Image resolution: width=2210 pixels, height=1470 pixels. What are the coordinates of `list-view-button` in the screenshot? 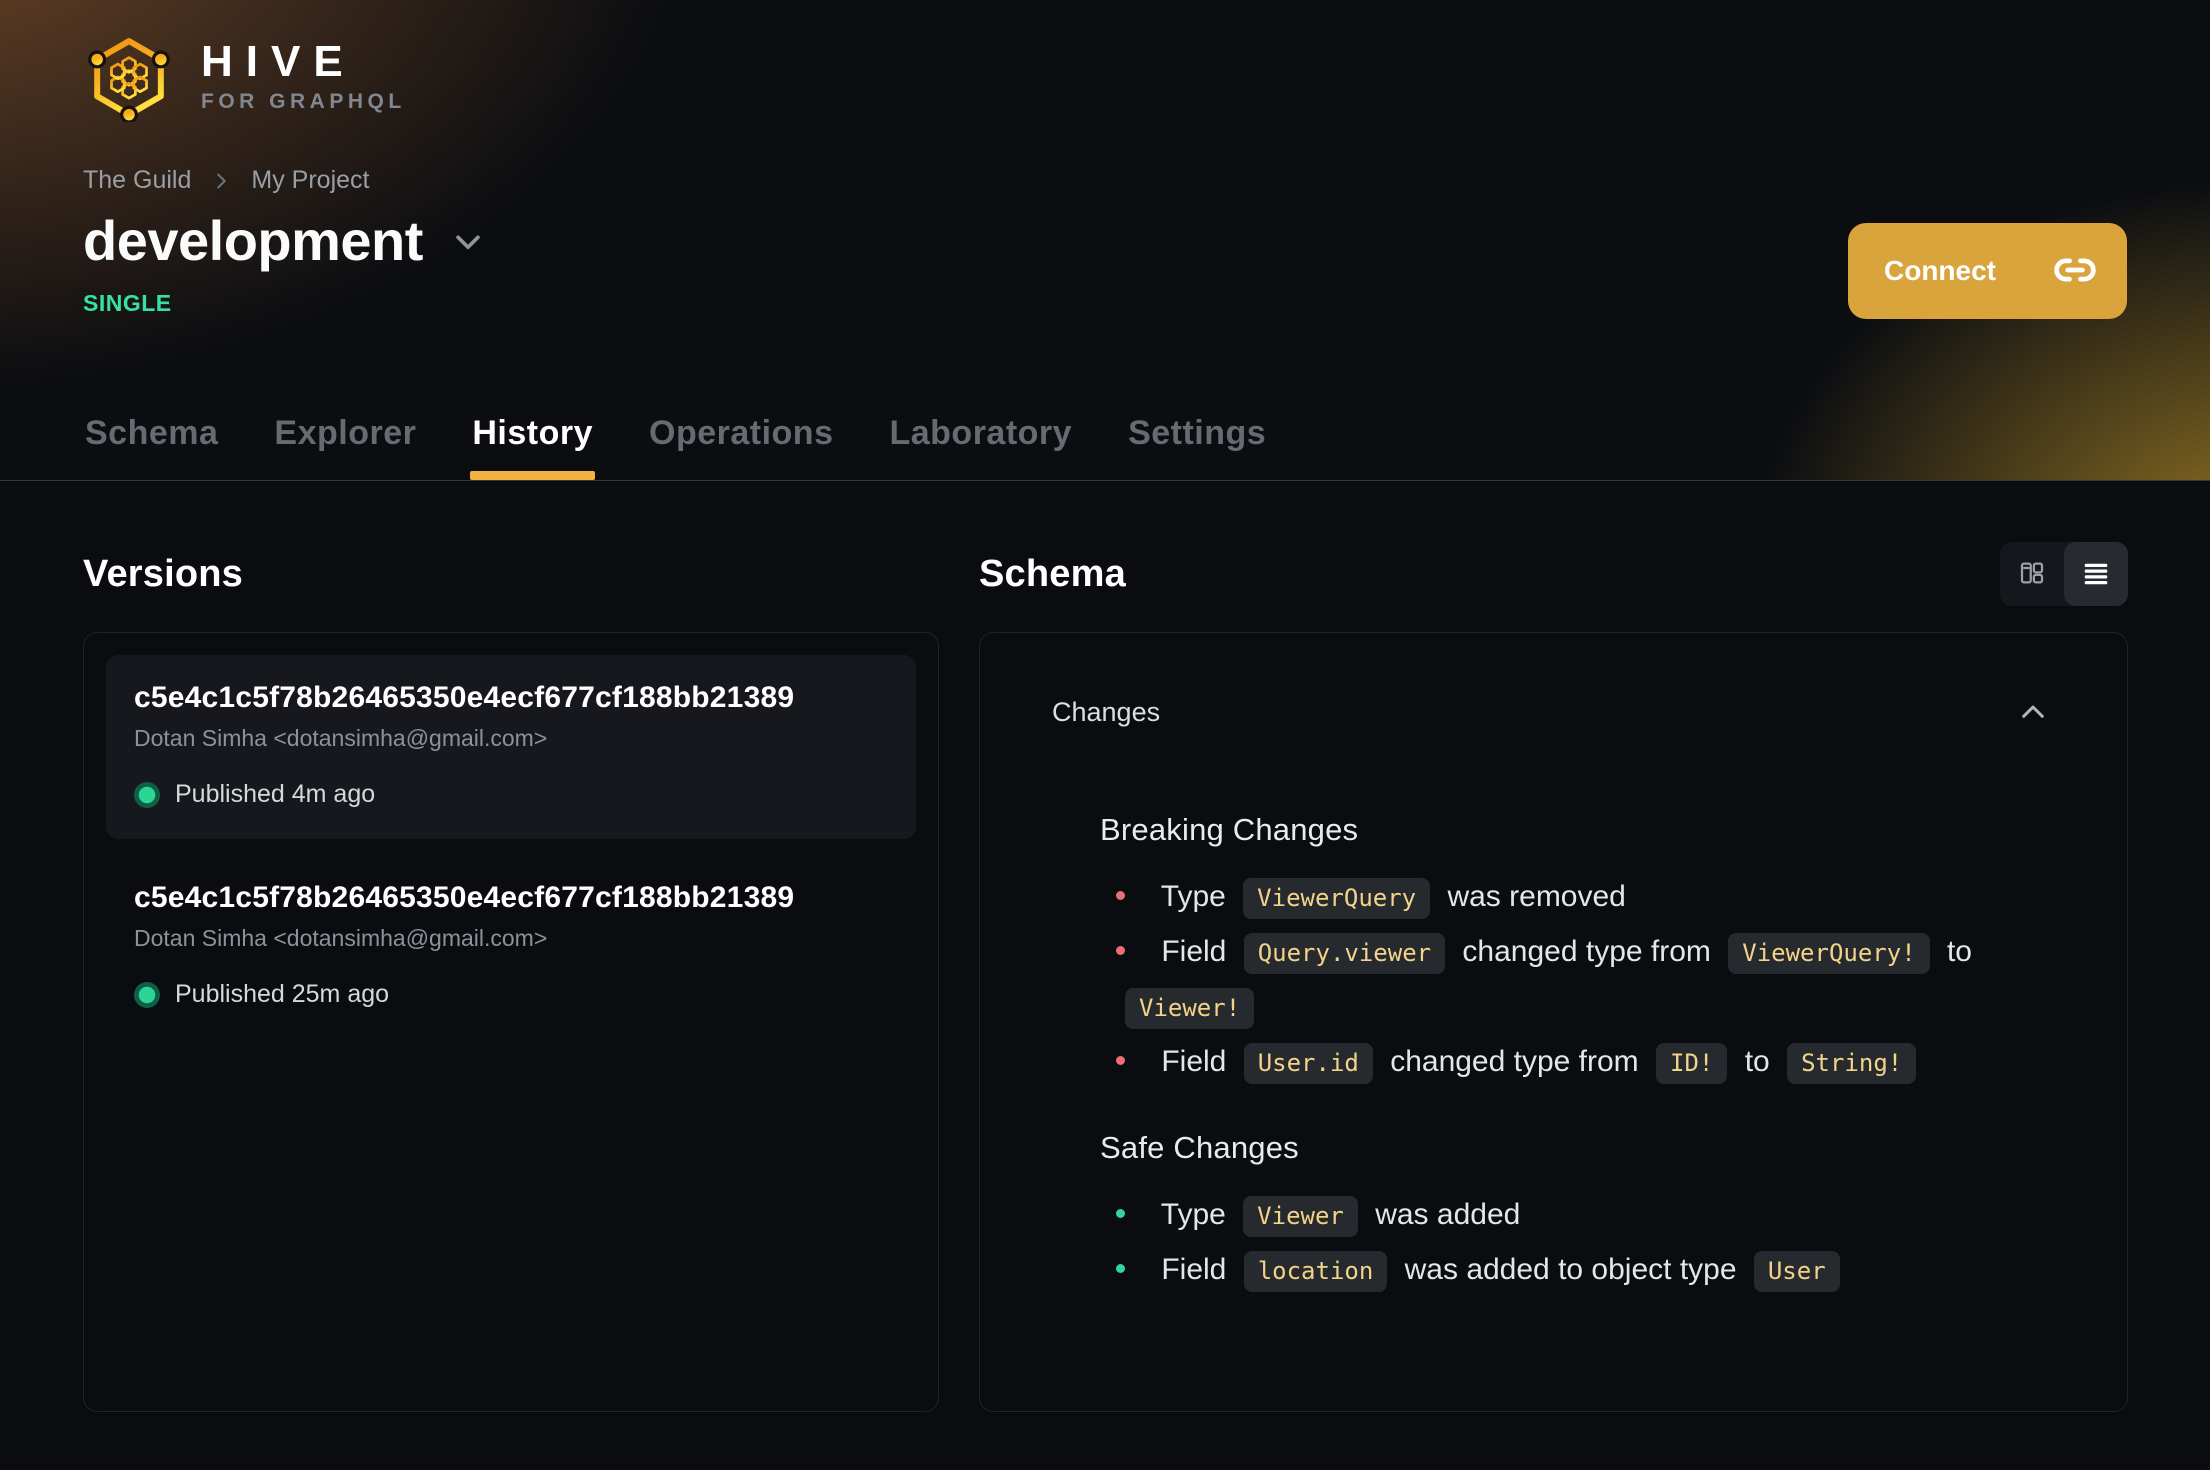 It's located at (2096, 574).